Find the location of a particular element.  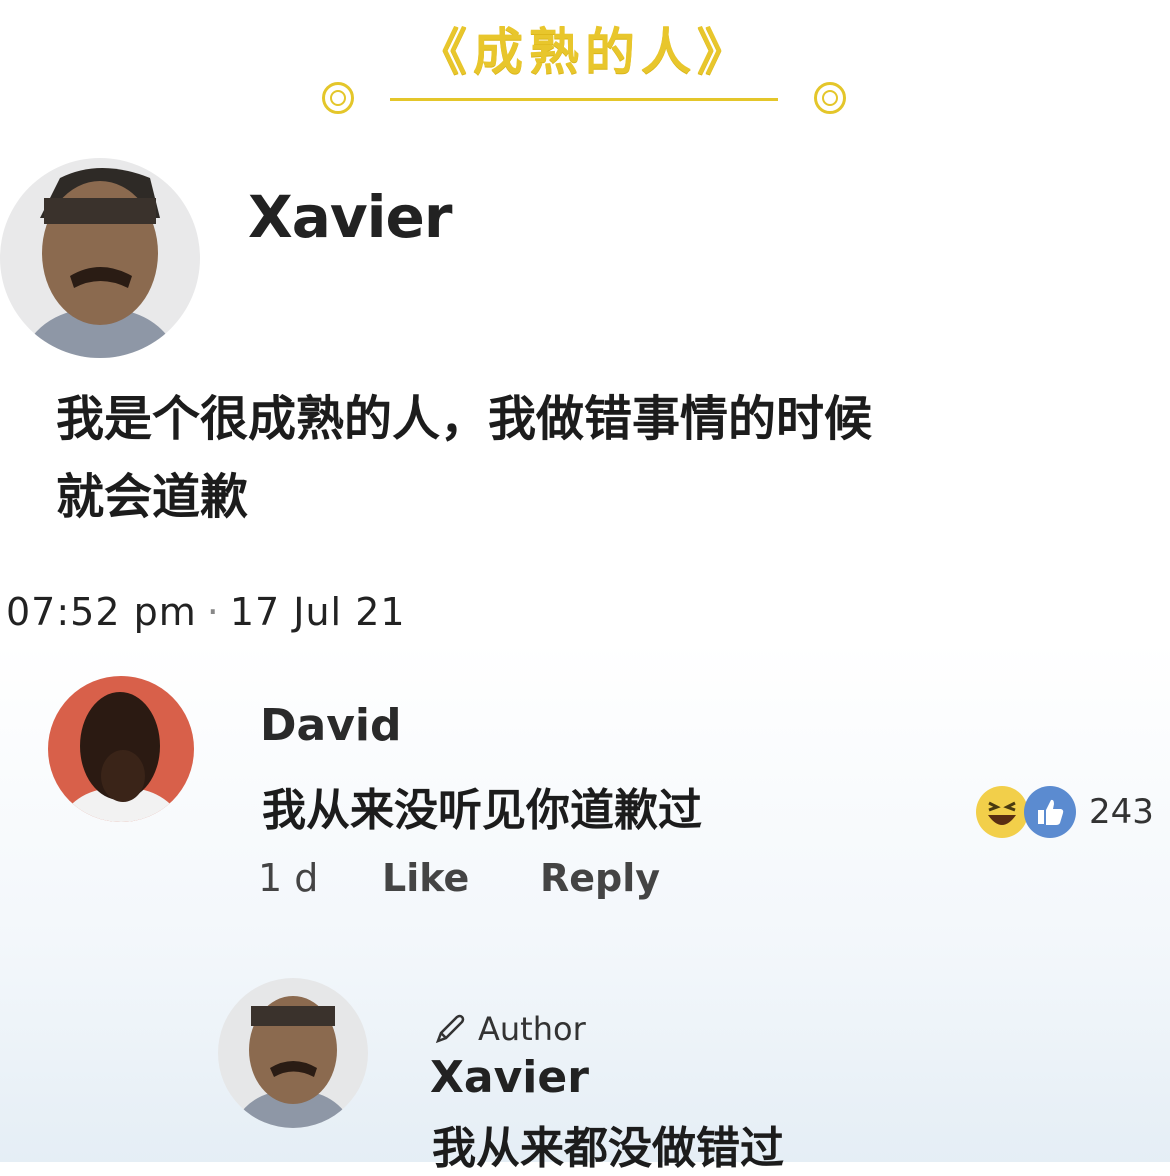

like-icon is located at coordinates (1050, 812).